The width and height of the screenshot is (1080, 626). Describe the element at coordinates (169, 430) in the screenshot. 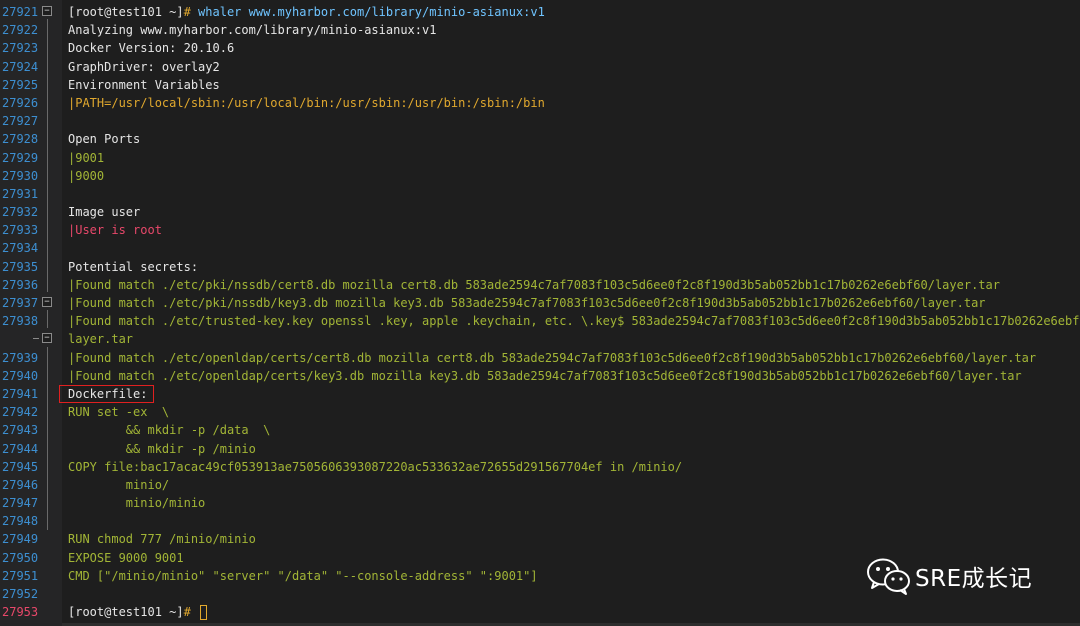

I see `text-segment: && mkdir -p /data \` at that location.